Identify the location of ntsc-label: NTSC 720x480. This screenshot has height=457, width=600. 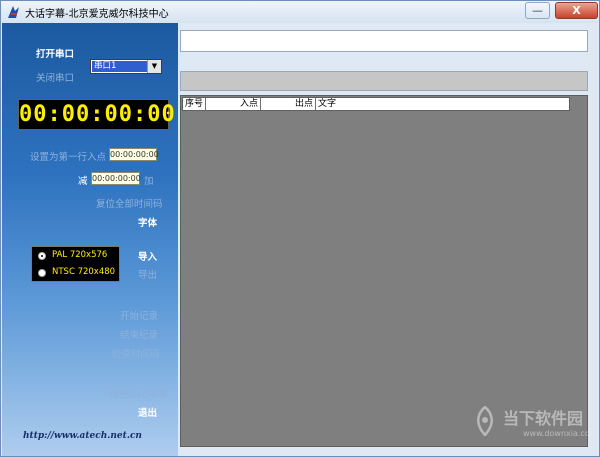
(84, 272).